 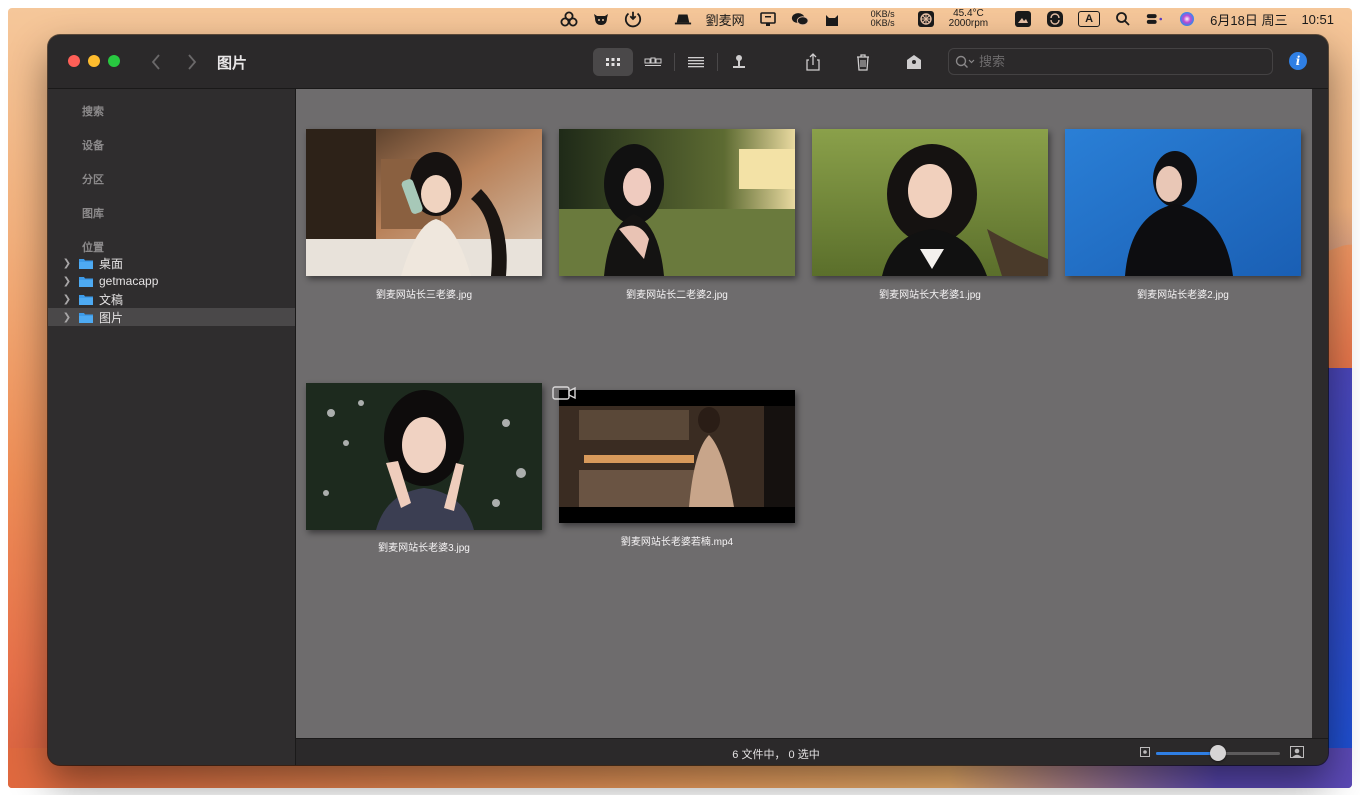 What do you see at coordinates (1187, 19) in the screenshot?
I see `siri-icon` at bounding box center [1187, 19].